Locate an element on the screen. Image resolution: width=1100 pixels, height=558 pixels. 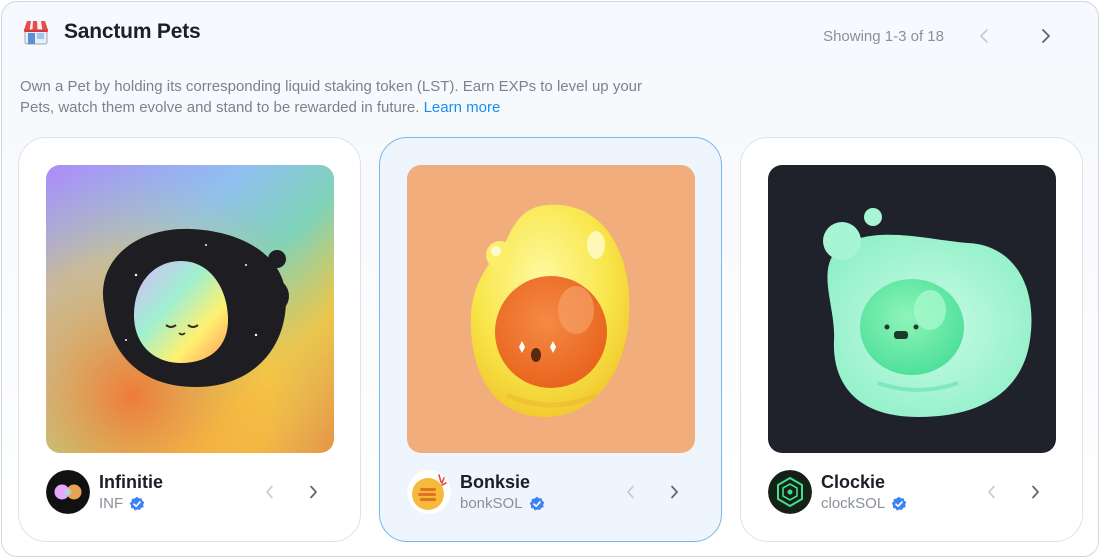
learn-more-link: Learn more is located at coordinates (462, 107).